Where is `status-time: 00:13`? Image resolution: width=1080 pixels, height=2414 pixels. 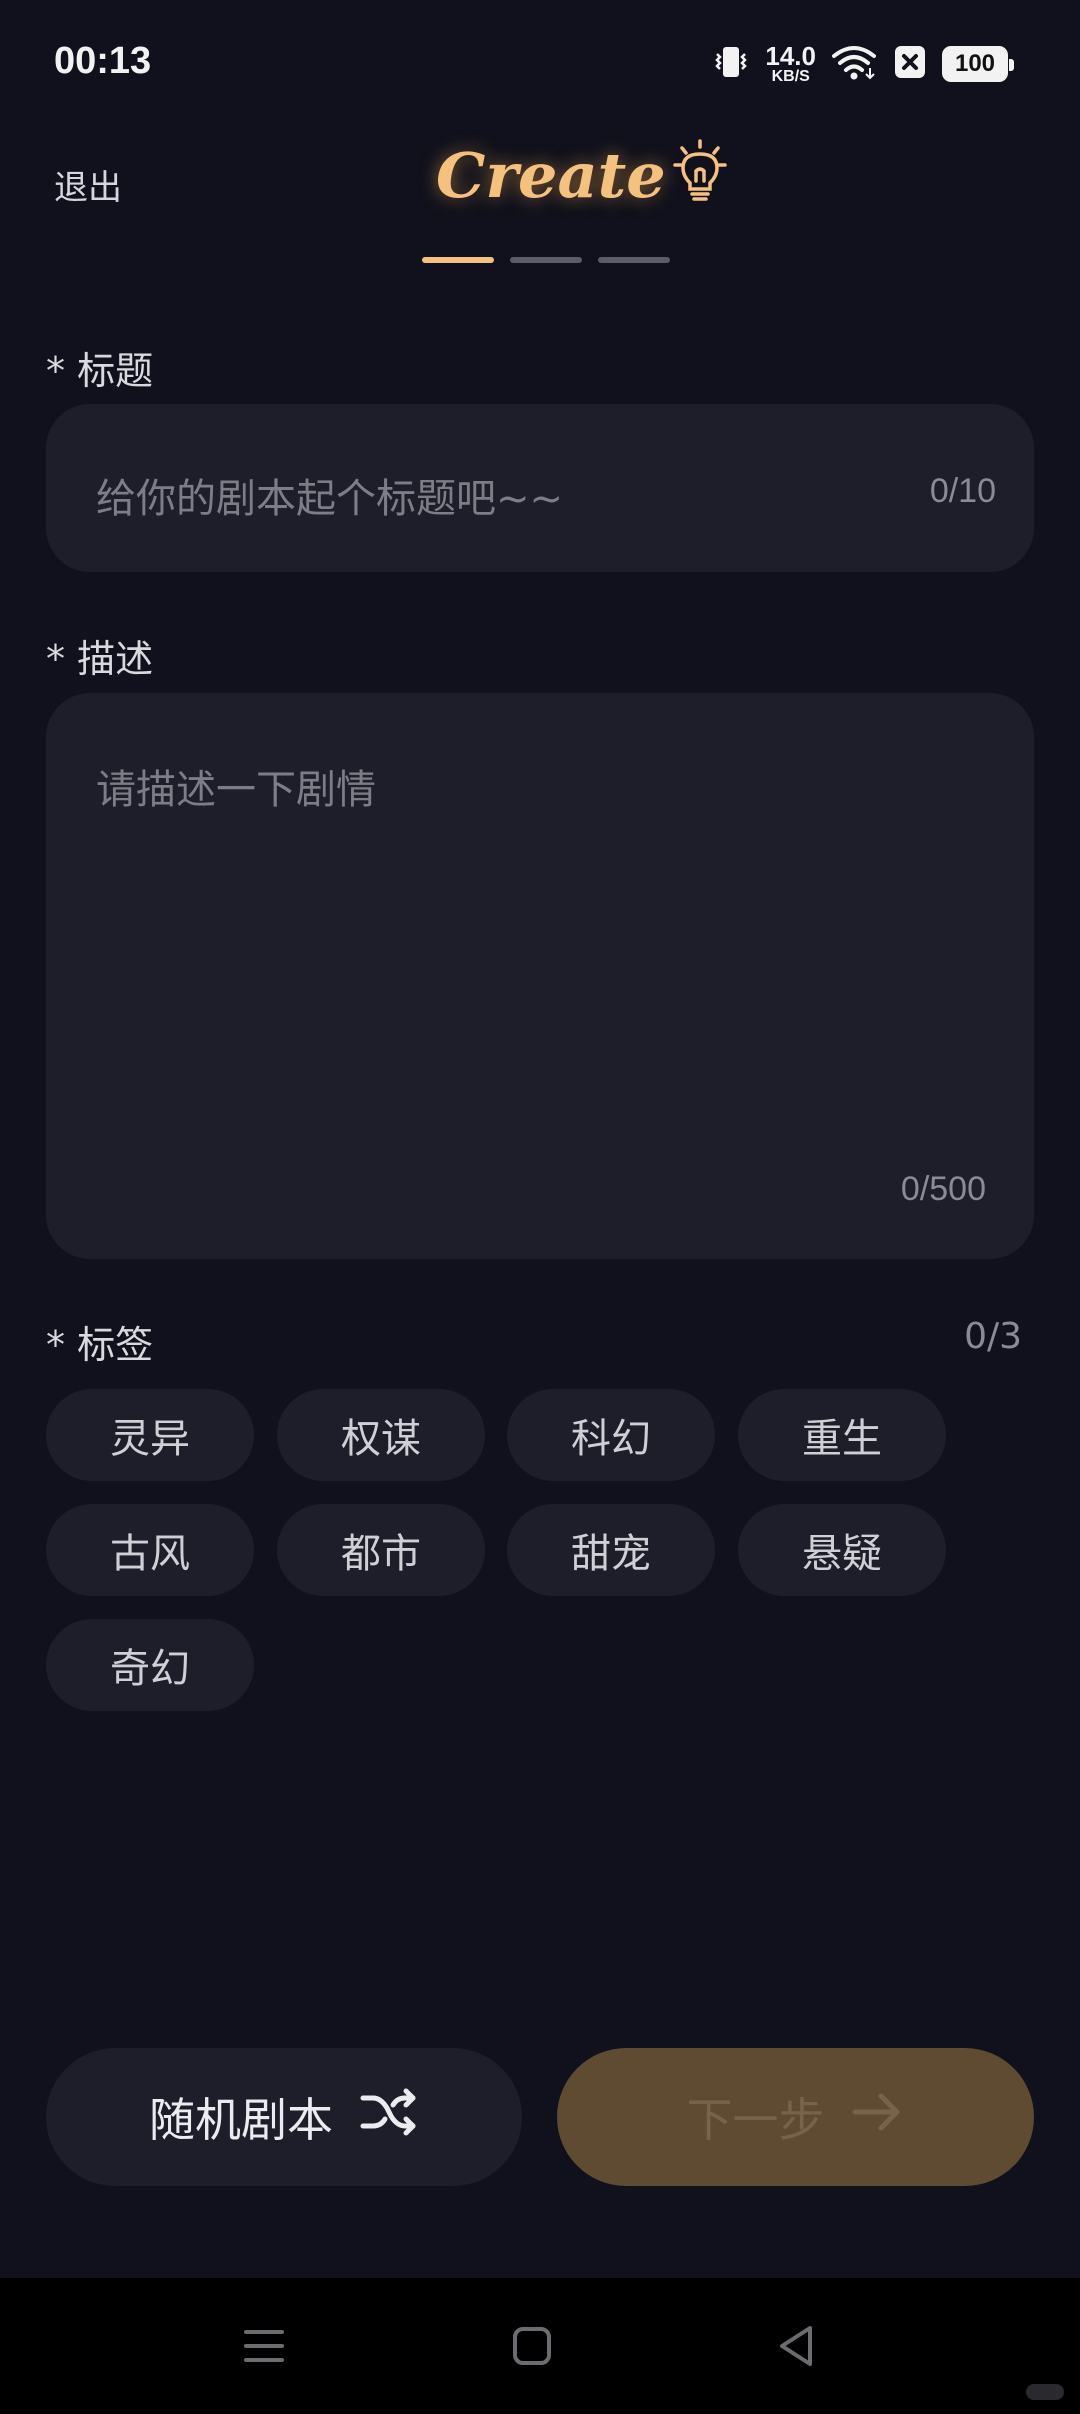
status-time: 00:13 is located at coordinates (103, 61).